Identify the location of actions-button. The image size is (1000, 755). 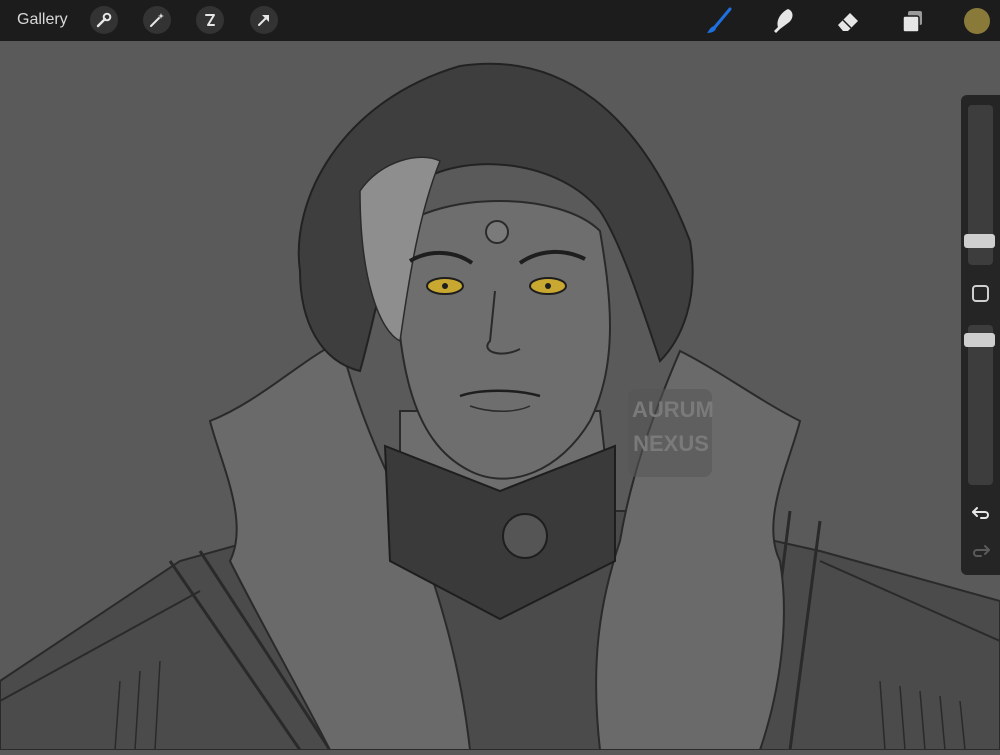
(104, 20).